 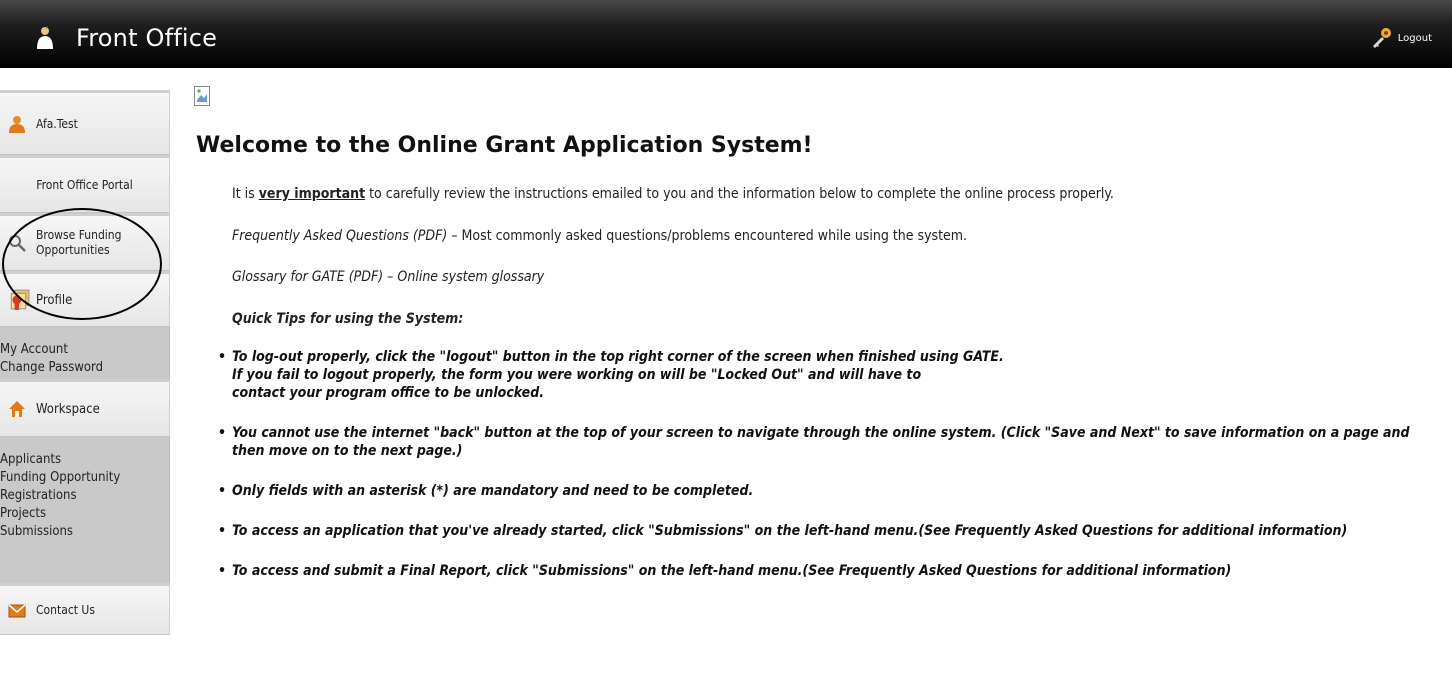 I want to click on sidebar-link-applicants: Applicants, so click(x=84, y=460).